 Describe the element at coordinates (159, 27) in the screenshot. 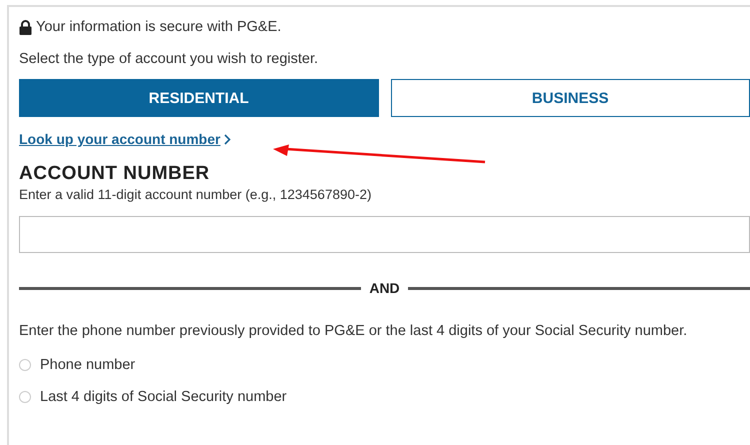

I see `security-note: Your information is secure with PG&E.` at that location.